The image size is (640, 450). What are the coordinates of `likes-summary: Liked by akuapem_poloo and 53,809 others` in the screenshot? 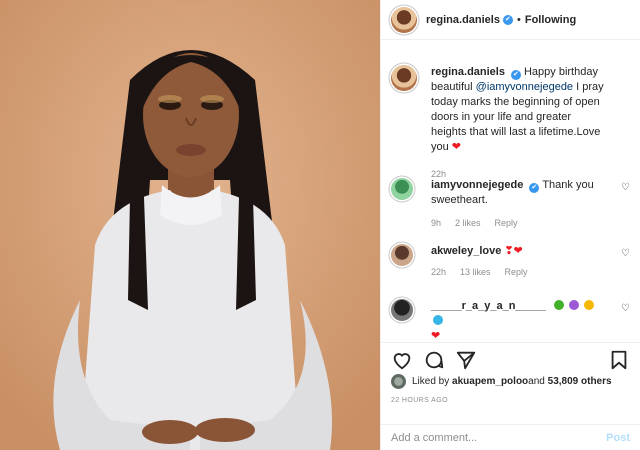 It's located at (510, 381).